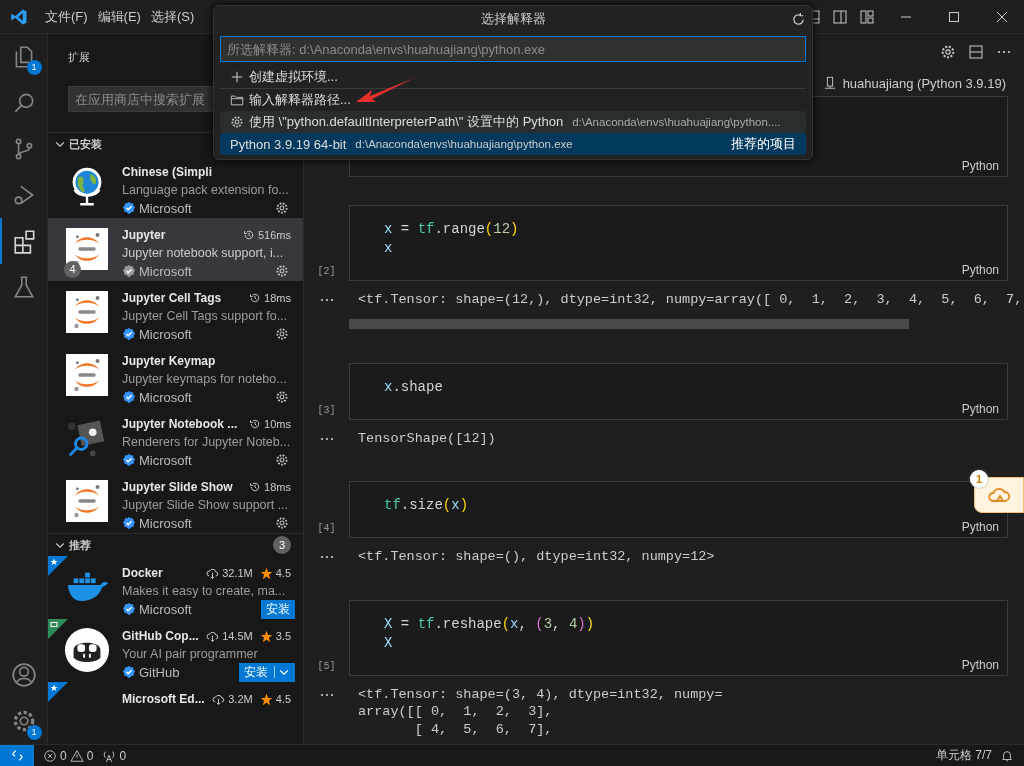  I want to click on extension-name: Chinese (Simpli, so click(167, 172).